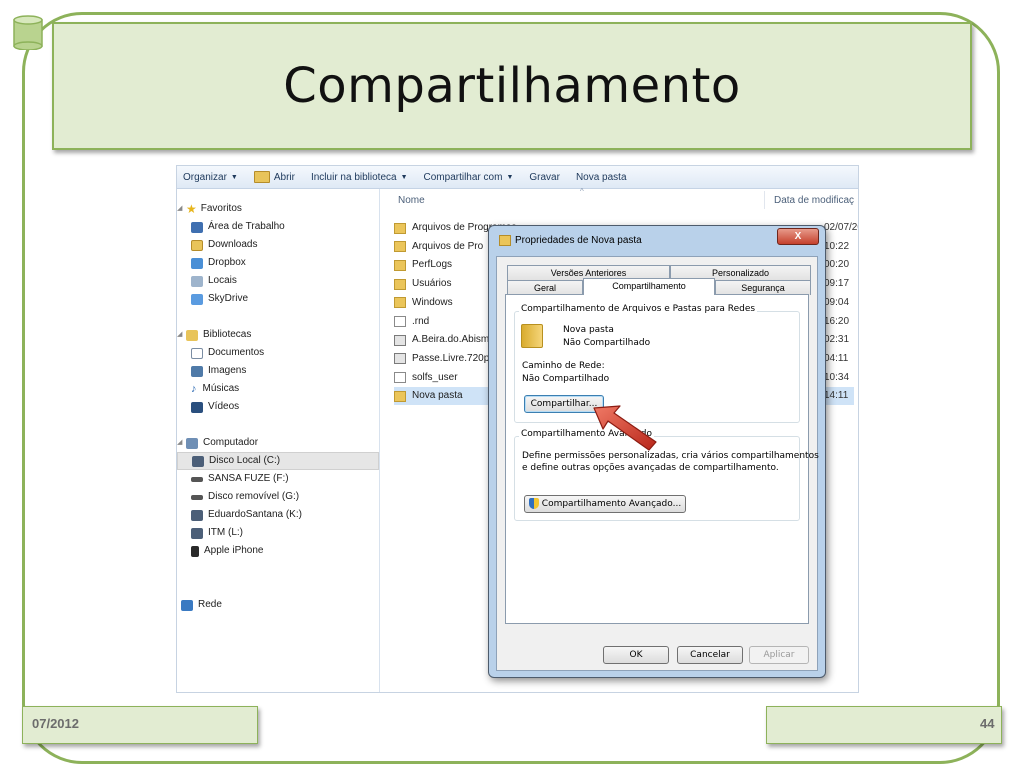 Image resolution: width=1024 pixels, height=768 pixels. Describe the element at coordinates (197, 371) in the screenshot. I see `pictures-icon` at that location.